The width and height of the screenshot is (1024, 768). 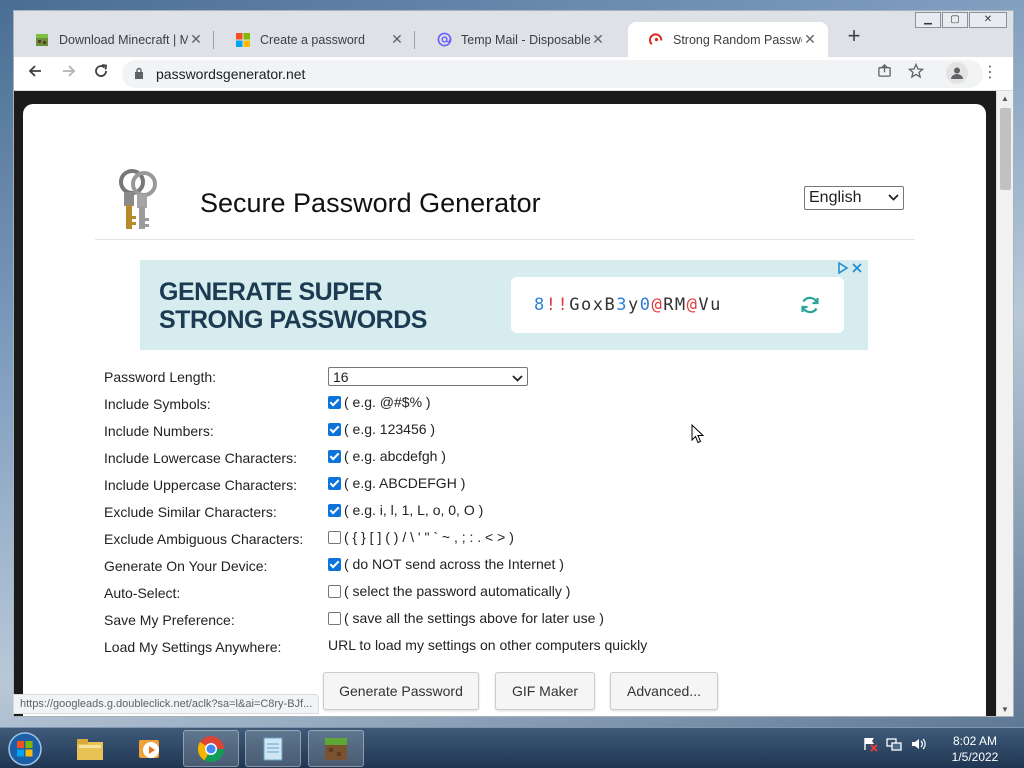 I want to click on ad-password-segment: Vu, so click(x=710, y=305).